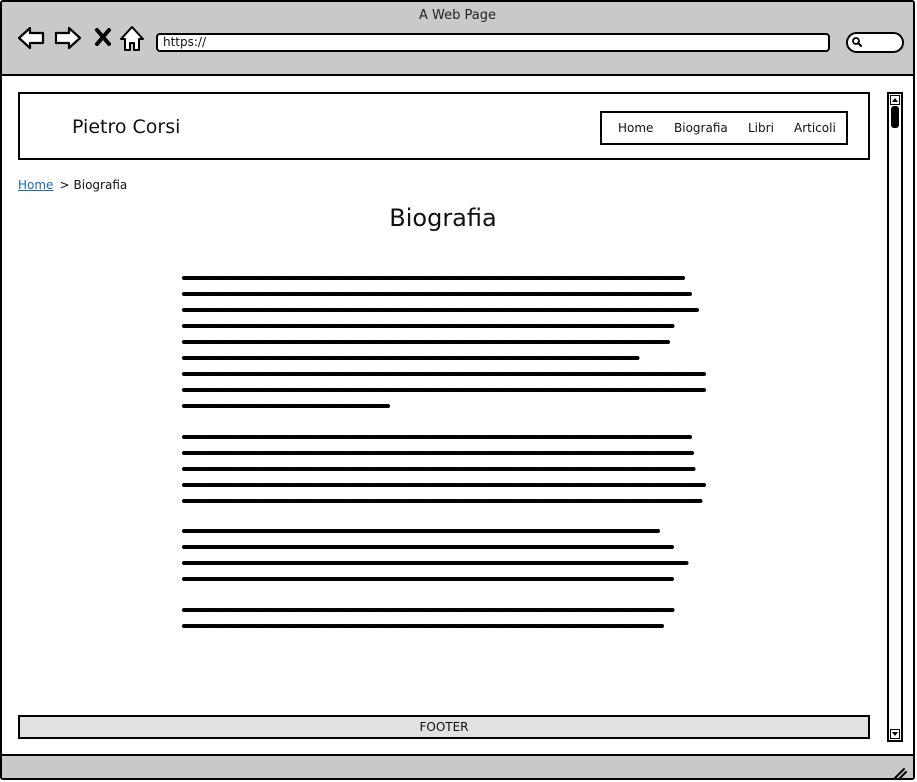  What do you see at coordinates (895, 734) in the screenshot?
I see `scroll-down-icon` at bounding box center [895, 734].